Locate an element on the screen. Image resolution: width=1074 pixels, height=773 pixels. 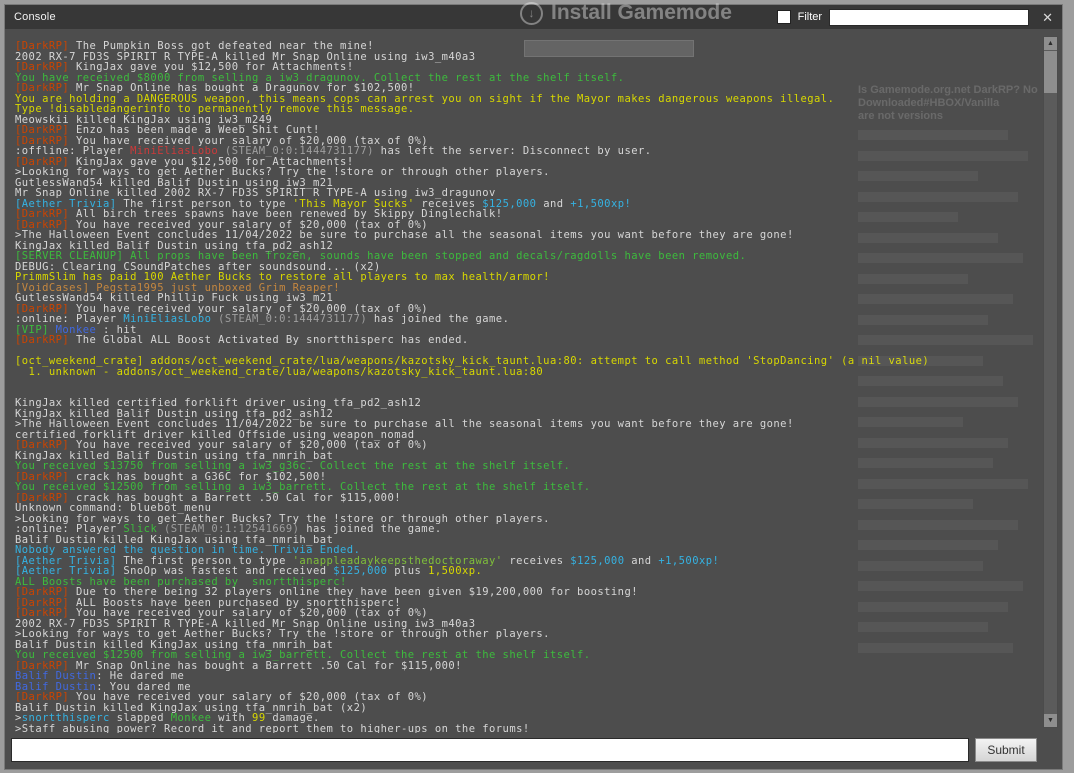
command-entry-row: Submit is located at coordinates (524, 750).